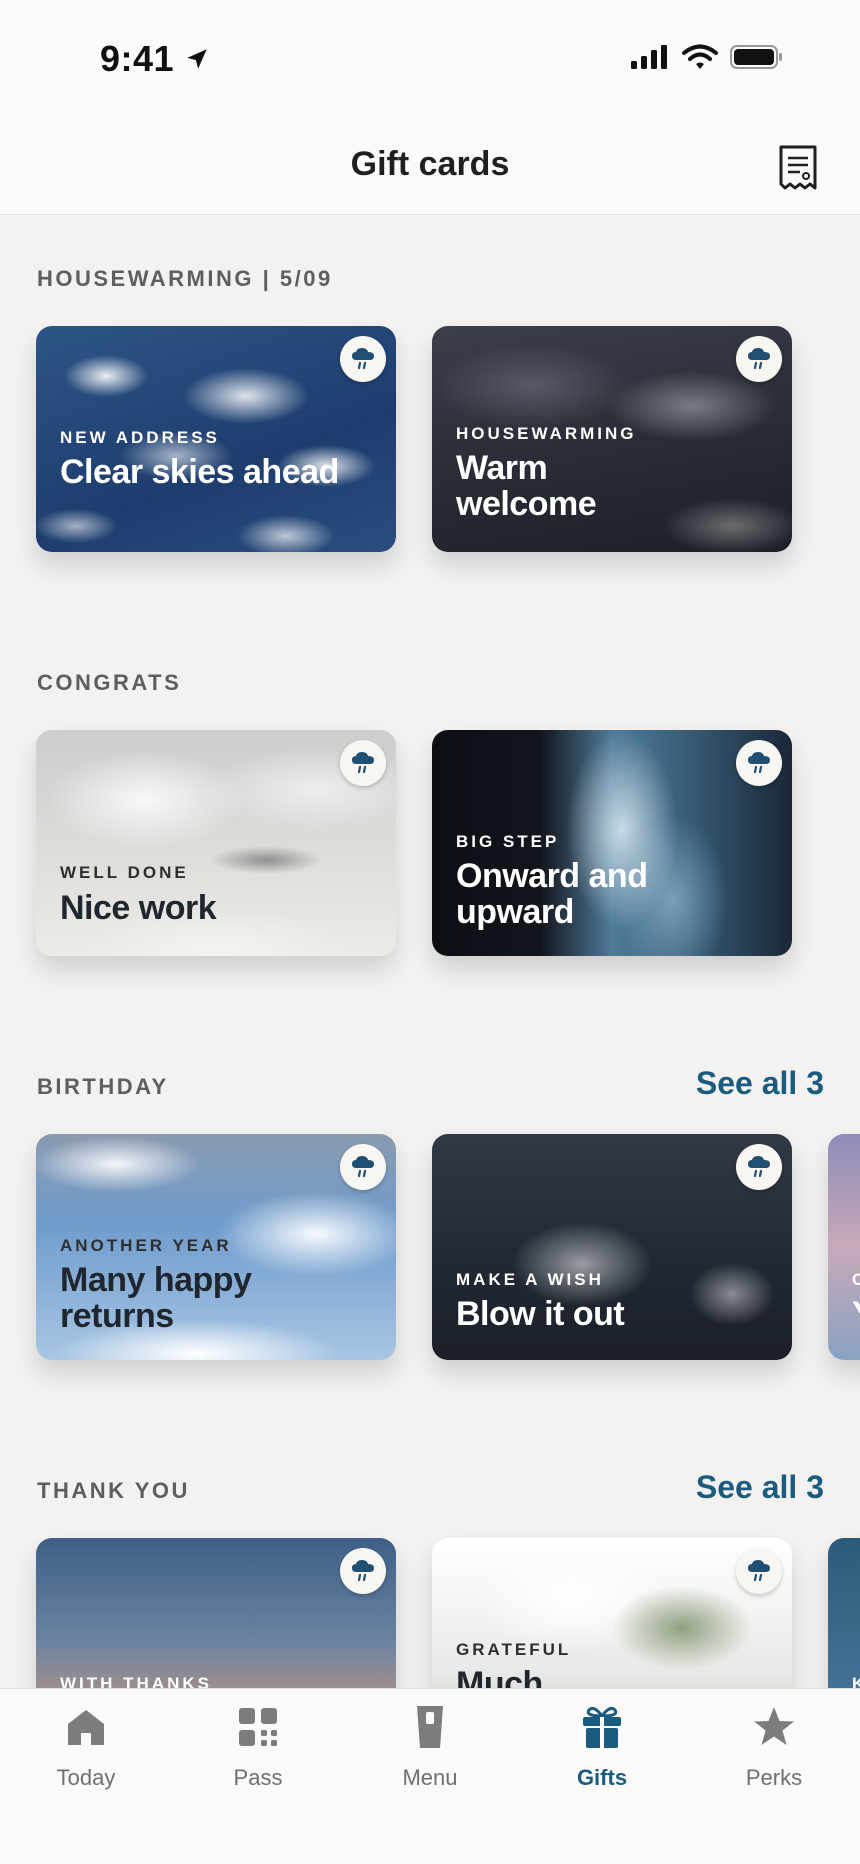 The width and height of the screenshot is (860, 1864). I want to click on tab-gifts: Gifts, so click(602, 1758).